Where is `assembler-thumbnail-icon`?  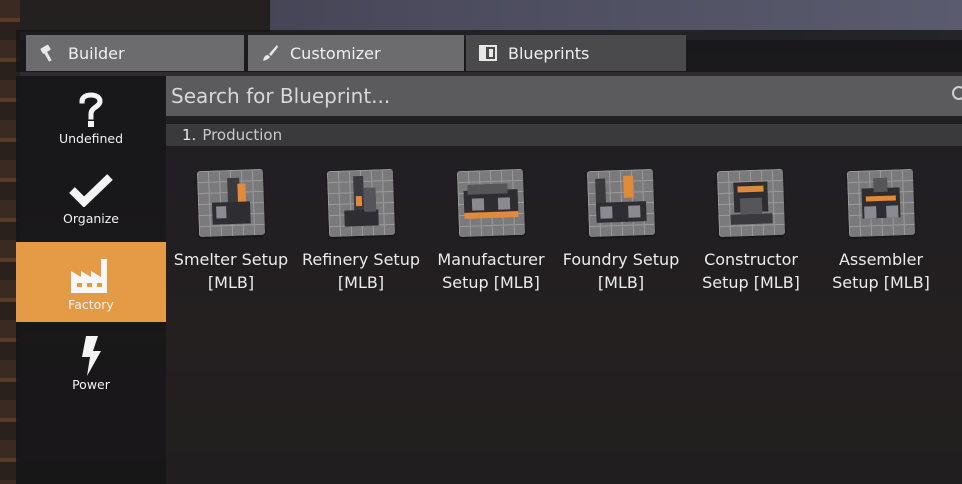
assembler-thumbnail-icon is located at coordinates (881, 203).